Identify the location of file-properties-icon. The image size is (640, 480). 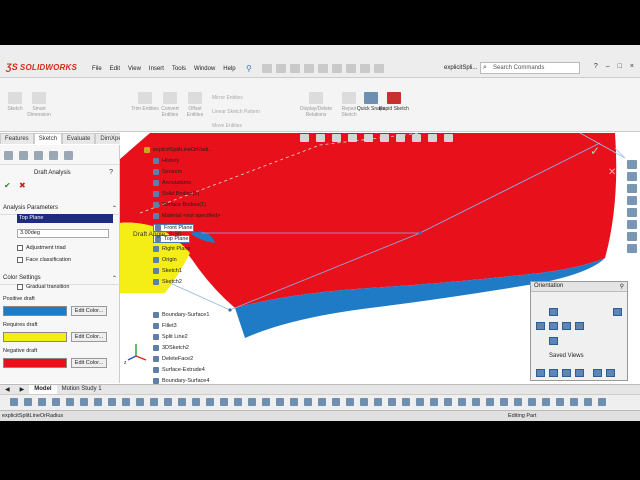
(365, 68).